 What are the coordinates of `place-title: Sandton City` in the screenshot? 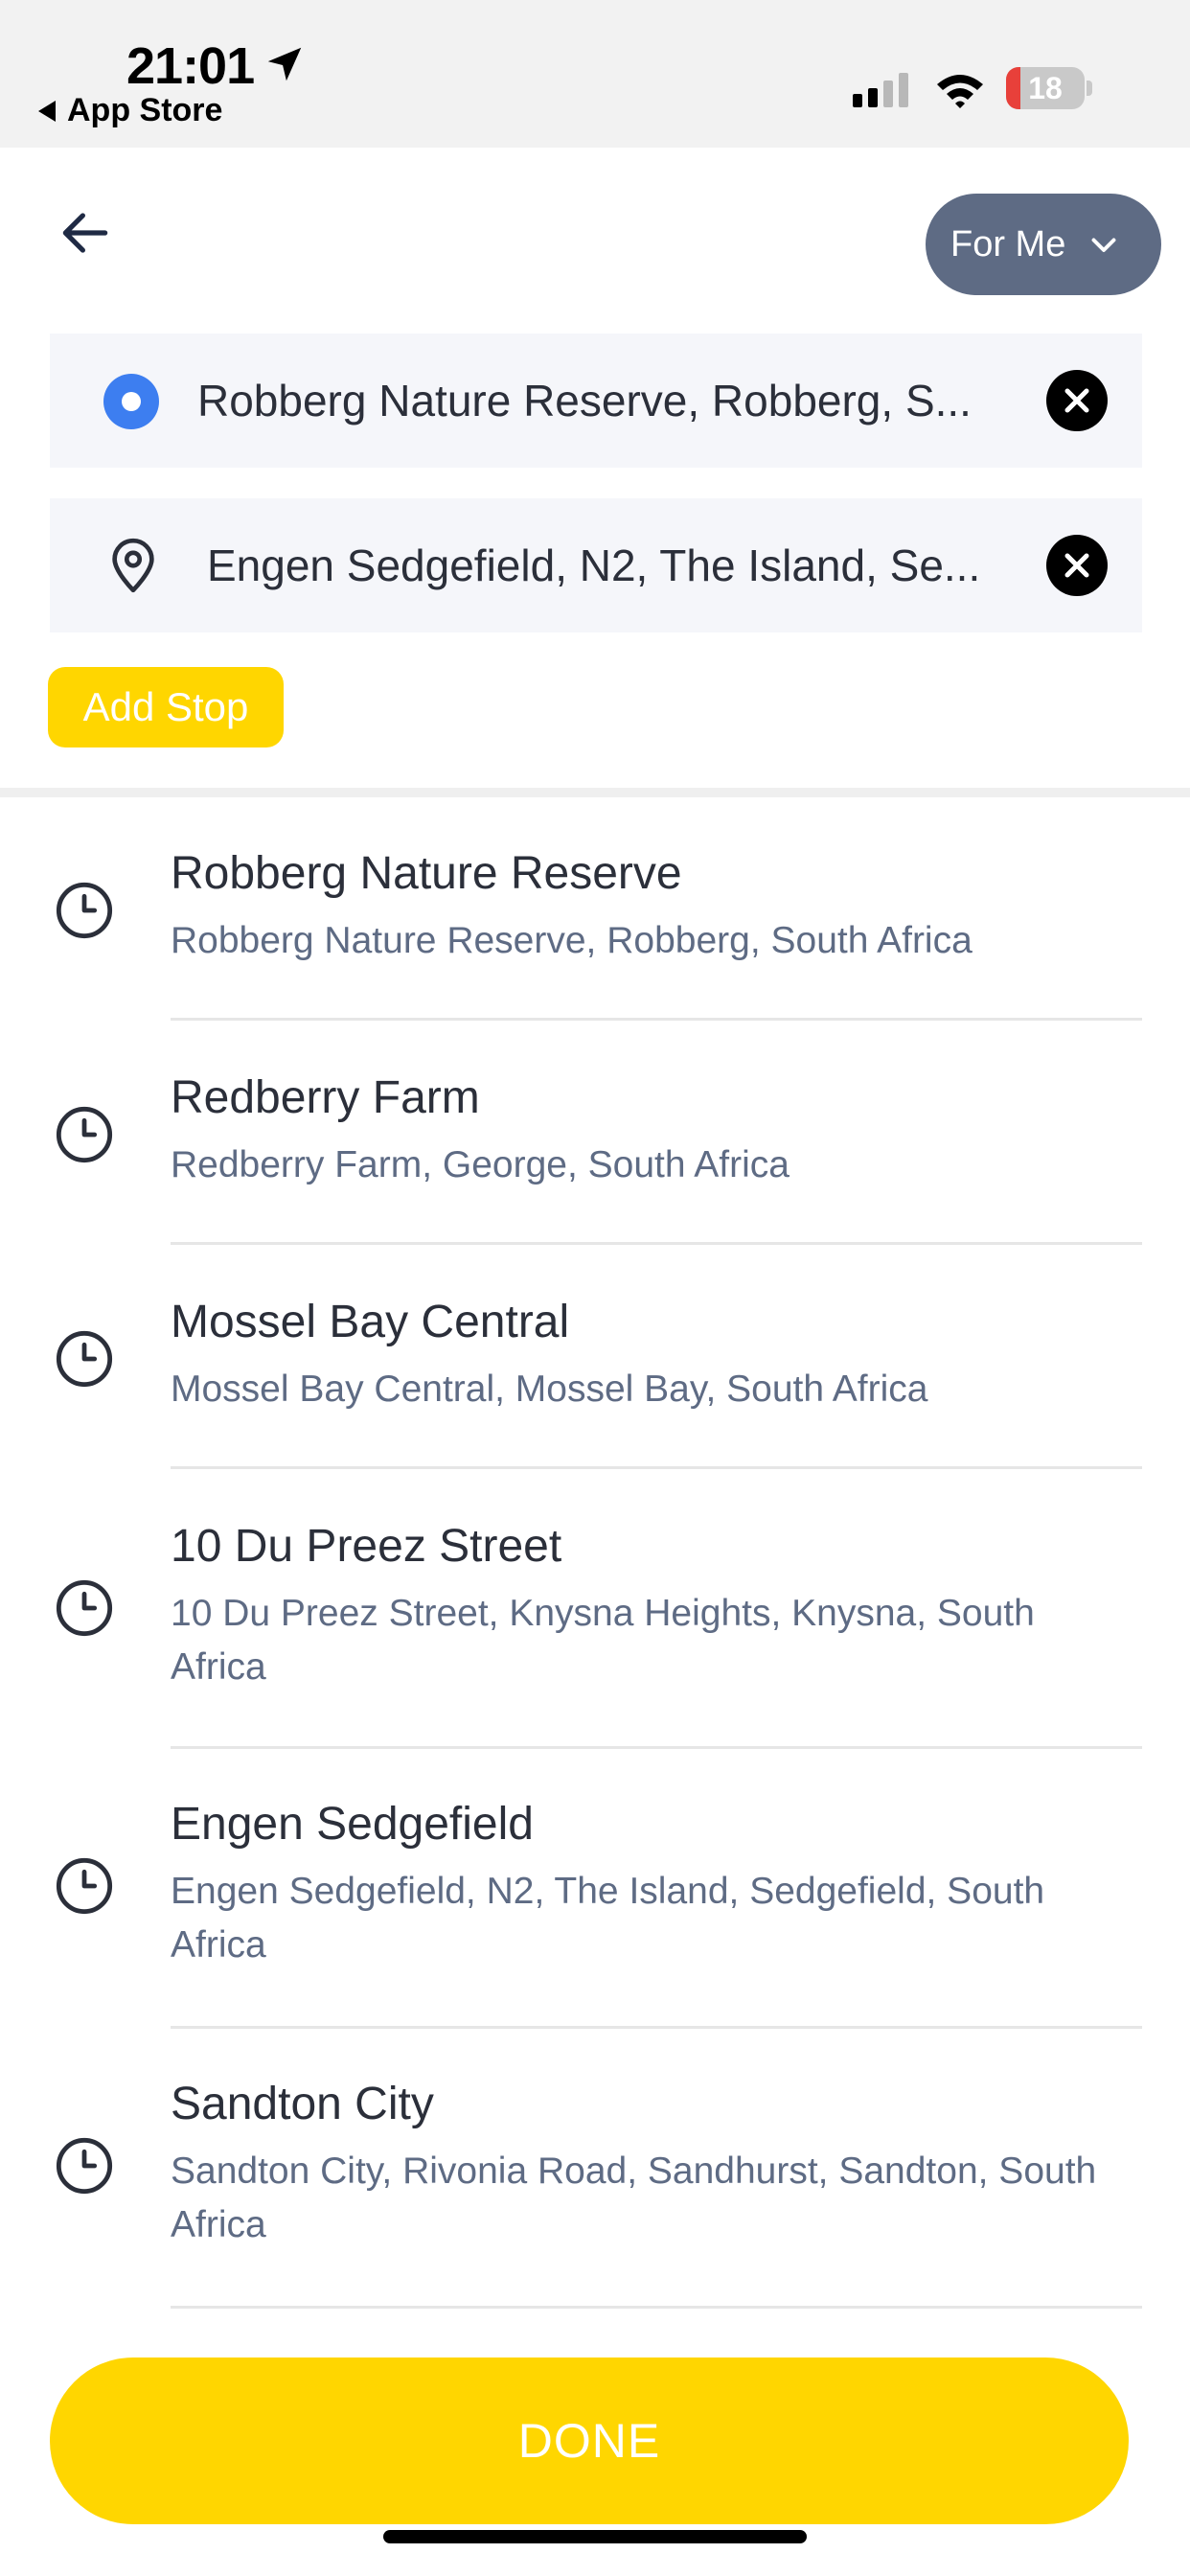 It's located at (303, 2104).